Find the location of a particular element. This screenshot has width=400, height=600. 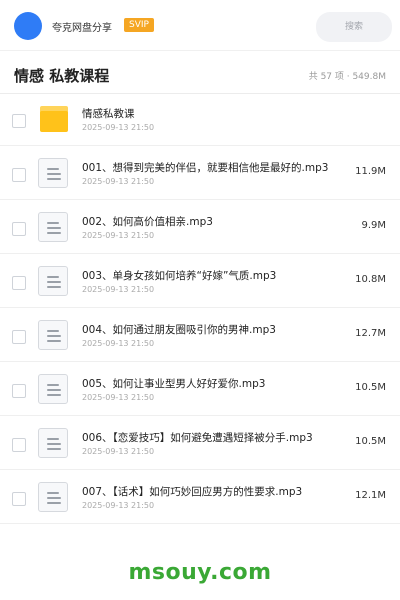

file-name: 003、单身女孩如何培养“好嫁”气质.mp3 is located at coordinates (179, 276).